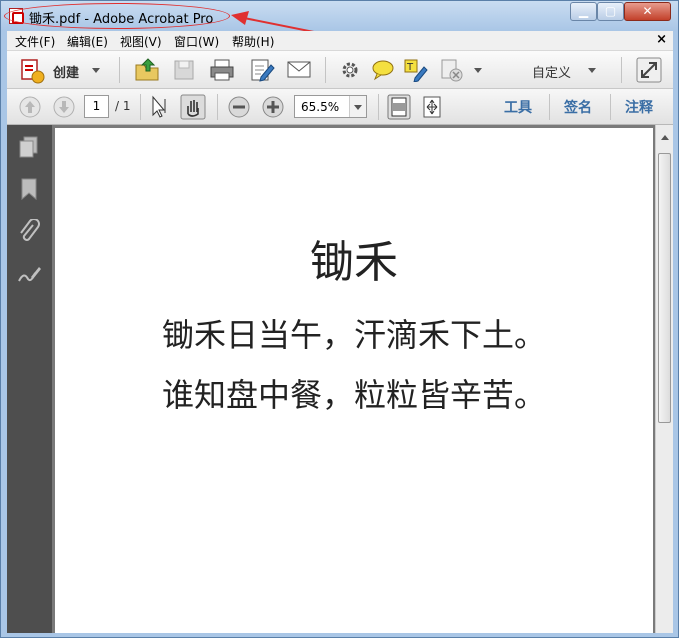  Describe the element at coordinates (262, 70) in the screenshot. I see `edit-document-icon` at that location.